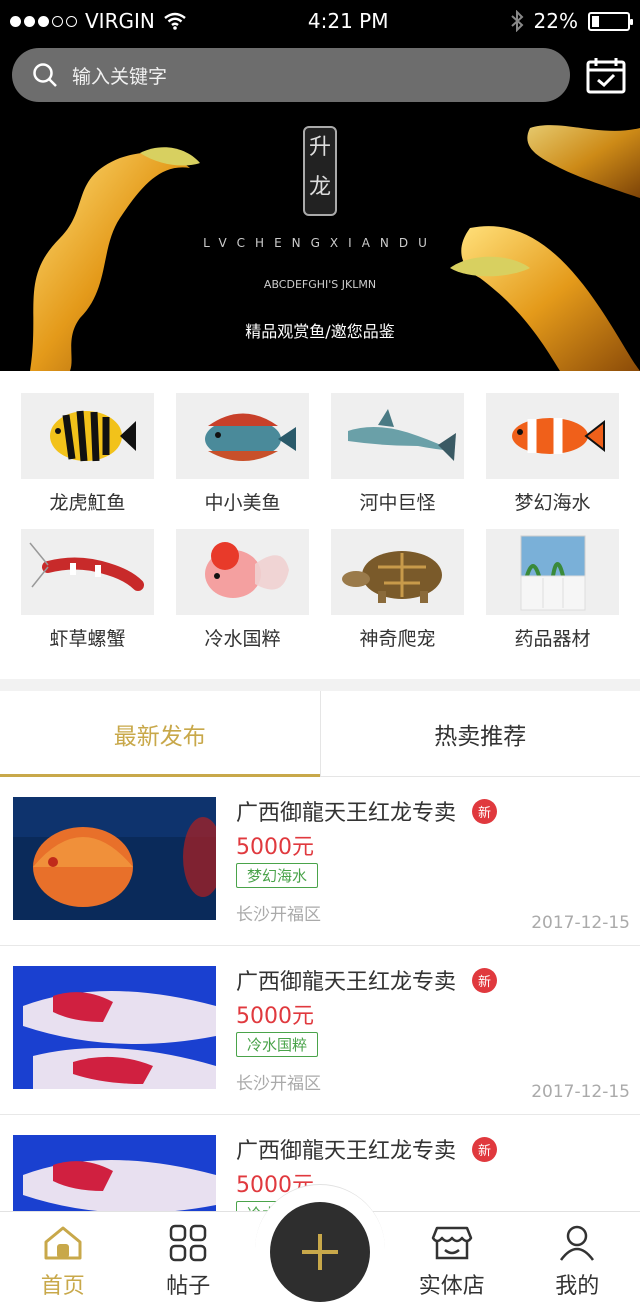  I want to click on banner-seal: 升龙, so click(320, 171).